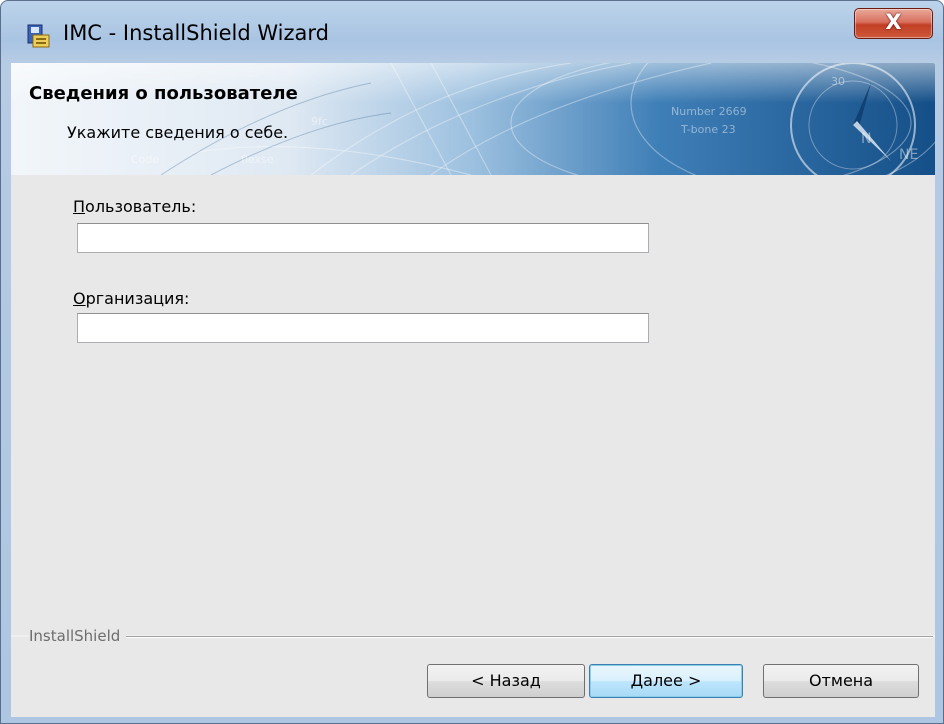  I want to click on banner-title: Сведения о пользователе, so click(163, 93).